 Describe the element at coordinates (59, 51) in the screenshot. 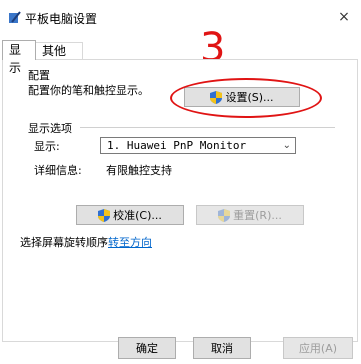

I see `tab-other: 其他` at that location.